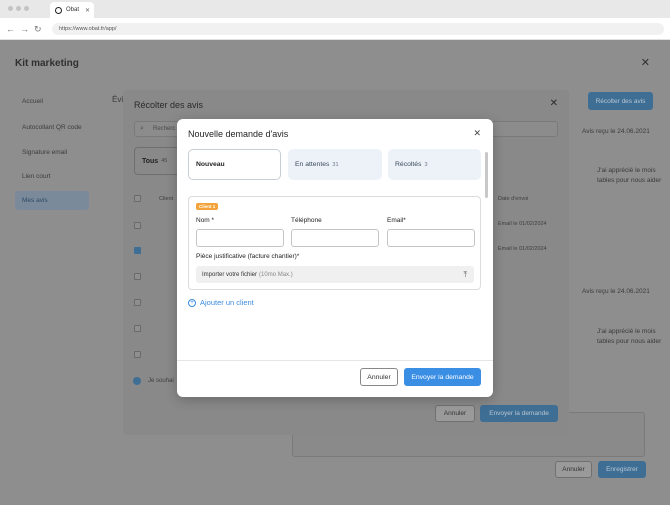 The image size is (670, 505). What do you see at coordinates (118, 99) in the screenshot?
I see `section-label: Évi` at bounding box center [118, 99].